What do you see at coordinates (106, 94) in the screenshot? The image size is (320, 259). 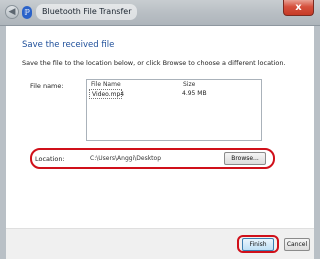 I see `file-row-name: Video.mp4` at bounding box center [106, 94].